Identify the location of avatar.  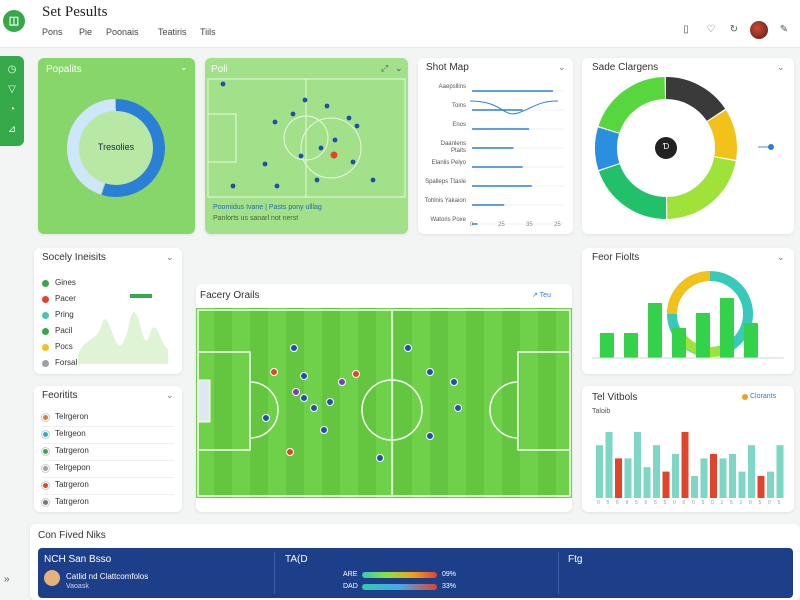
(759, 30).